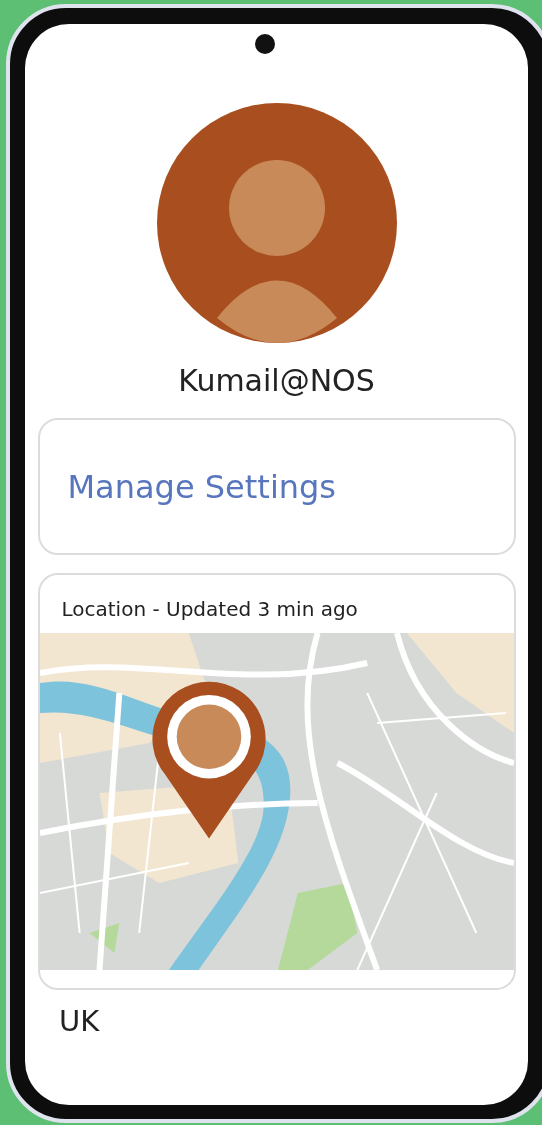 This screenshot has height=1125, width=542. I want to click on camera-dot, so click(265, 44).